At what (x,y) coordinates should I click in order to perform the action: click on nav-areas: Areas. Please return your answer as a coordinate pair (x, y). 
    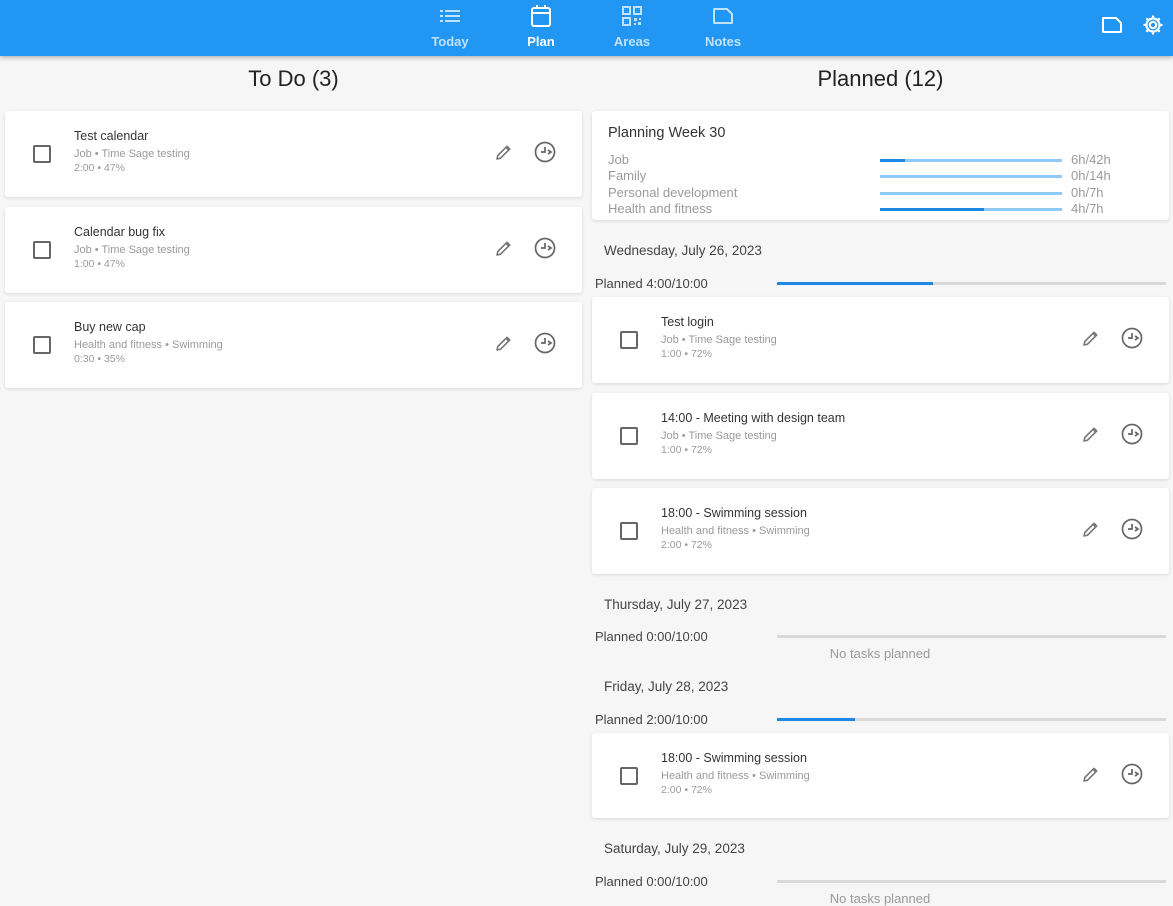
    Looking at the image, I should click on (632, 28).